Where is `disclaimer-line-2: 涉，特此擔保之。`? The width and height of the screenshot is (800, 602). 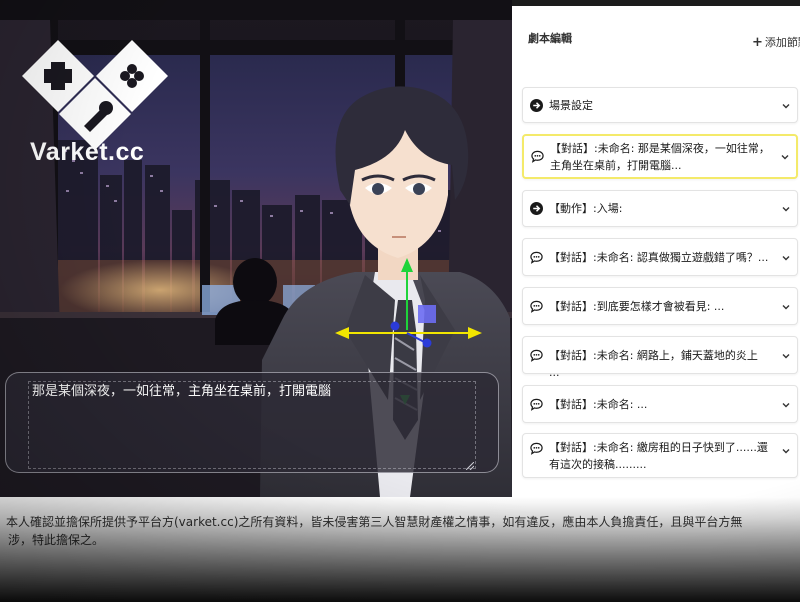
disclaimer-line-2: 涉，特此擔保之。 is located at coordinates (56, 540).